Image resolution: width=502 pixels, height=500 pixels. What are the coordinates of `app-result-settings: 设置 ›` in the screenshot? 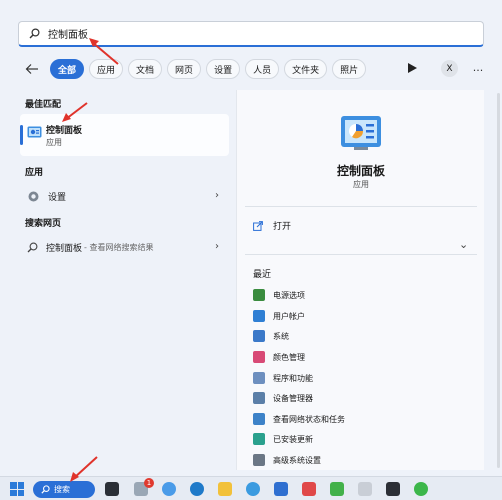 It's located at (124, 196).